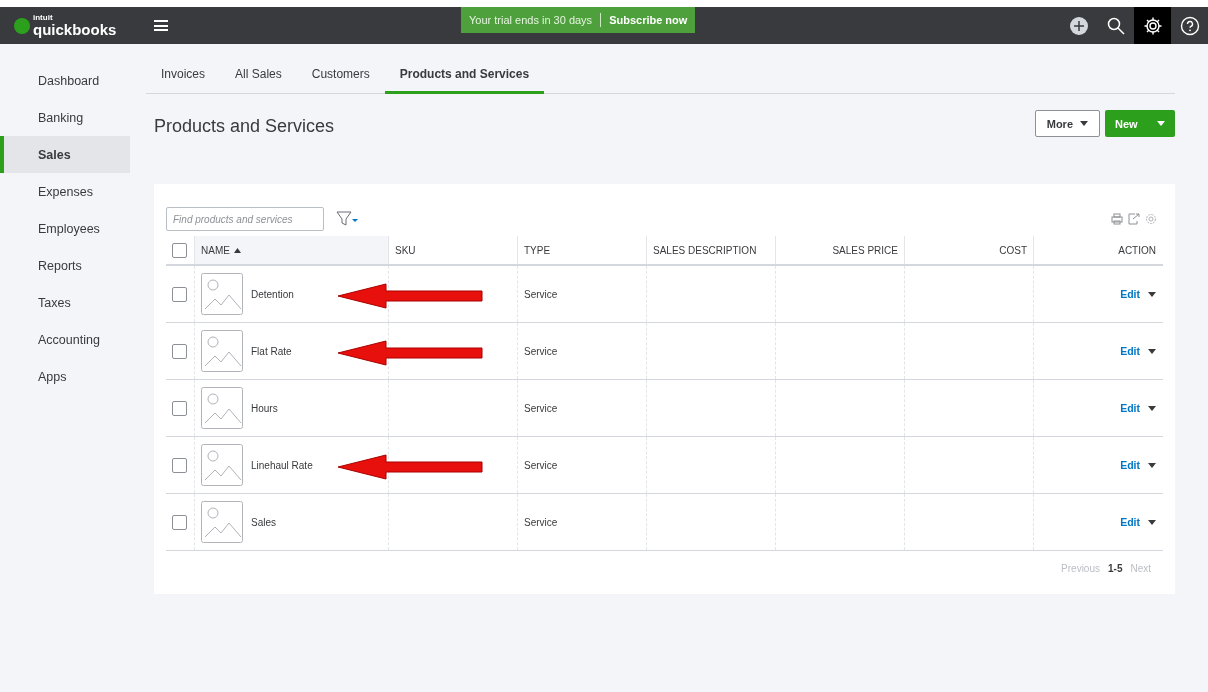 Image resolution: width=1208 pixels, height=692 pixels. What do you see at coordinates (464, 80) in the screenshot?
I see `tab: Products and Services` at bounding box center [464, 80].